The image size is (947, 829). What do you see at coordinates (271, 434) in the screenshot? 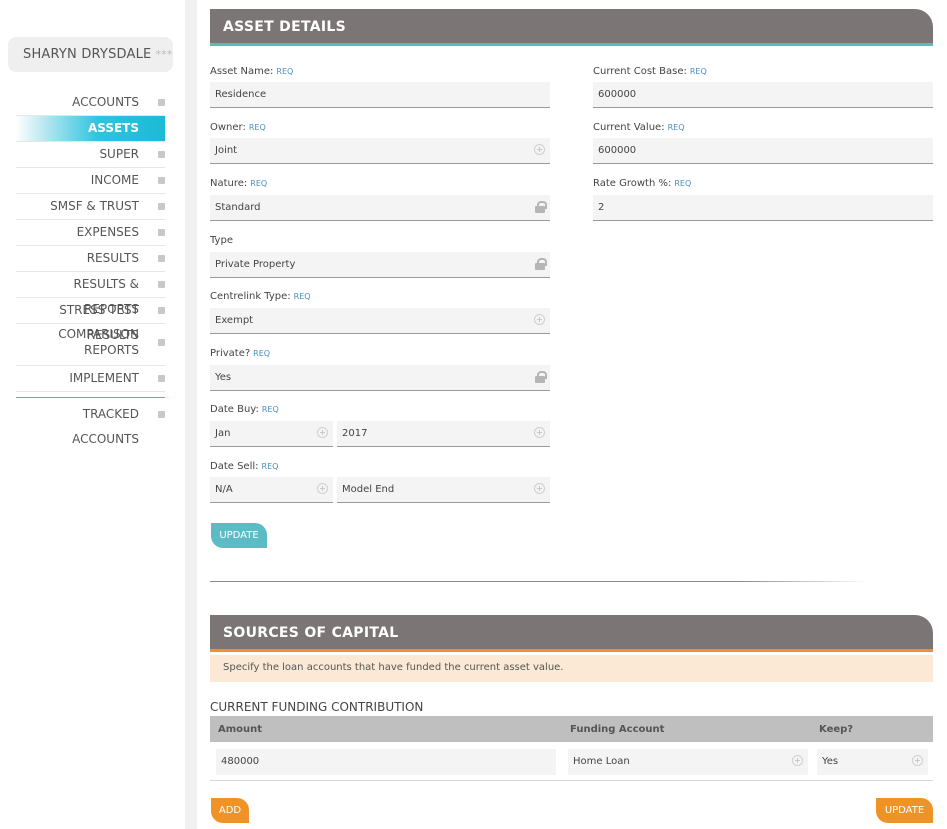
I see `date-buy-month-select: Jan` at bounding box center [271, 434].